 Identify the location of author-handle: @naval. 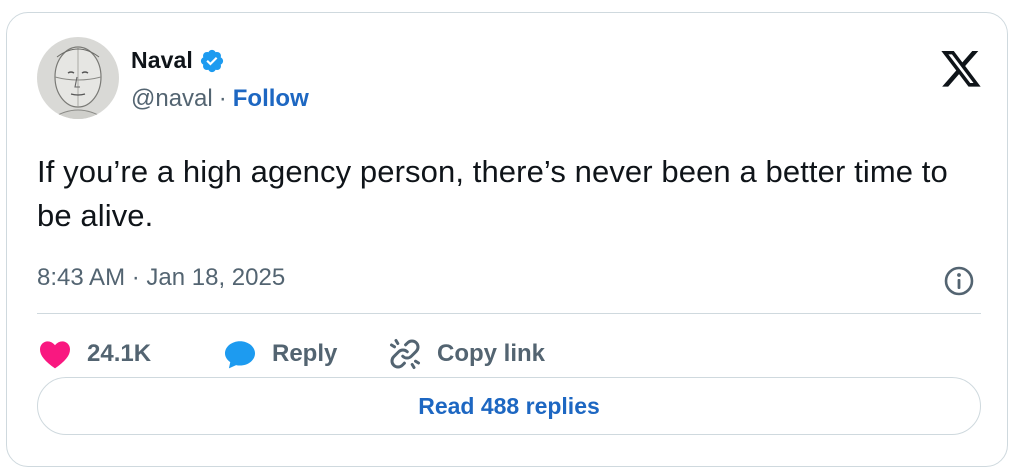
(172, 99).